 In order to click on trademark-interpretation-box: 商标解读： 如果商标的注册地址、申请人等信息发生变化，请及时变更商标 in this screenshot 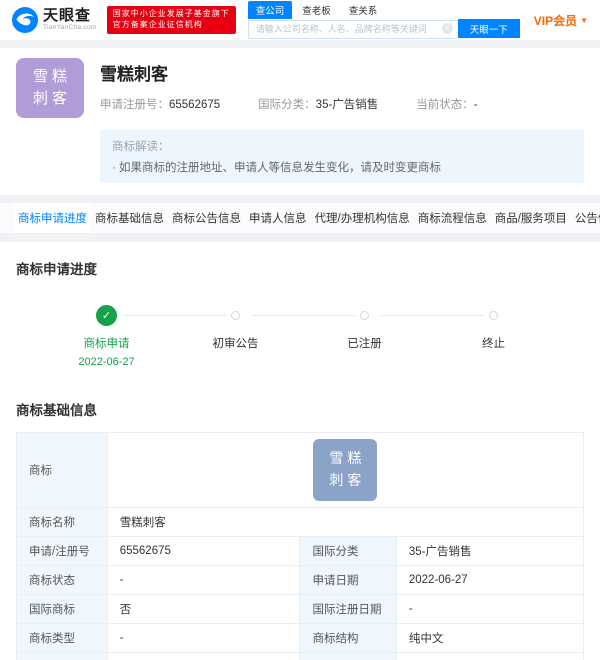, I will do `click(342, 156)`.